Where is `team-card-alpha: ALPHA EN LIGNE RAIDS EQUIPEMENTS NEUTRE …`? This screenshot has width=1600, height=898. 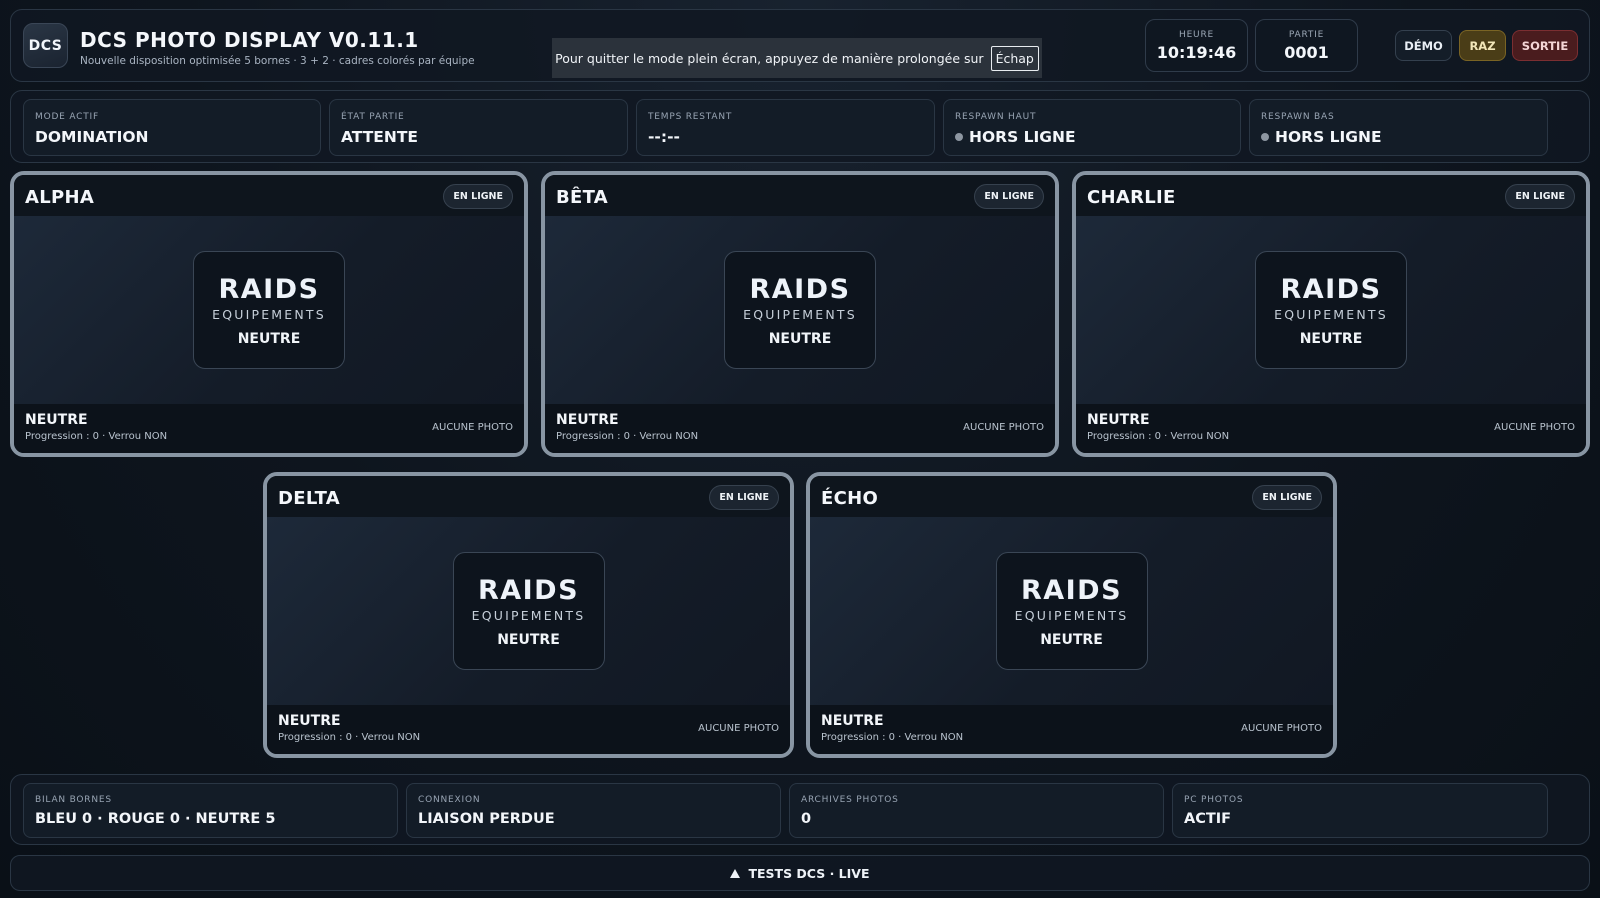 team-card-alpha: ALPHA EN LIGNE RAIDS EQUIPEMENTS NEUTRE … is located at coordinates (269, 314).